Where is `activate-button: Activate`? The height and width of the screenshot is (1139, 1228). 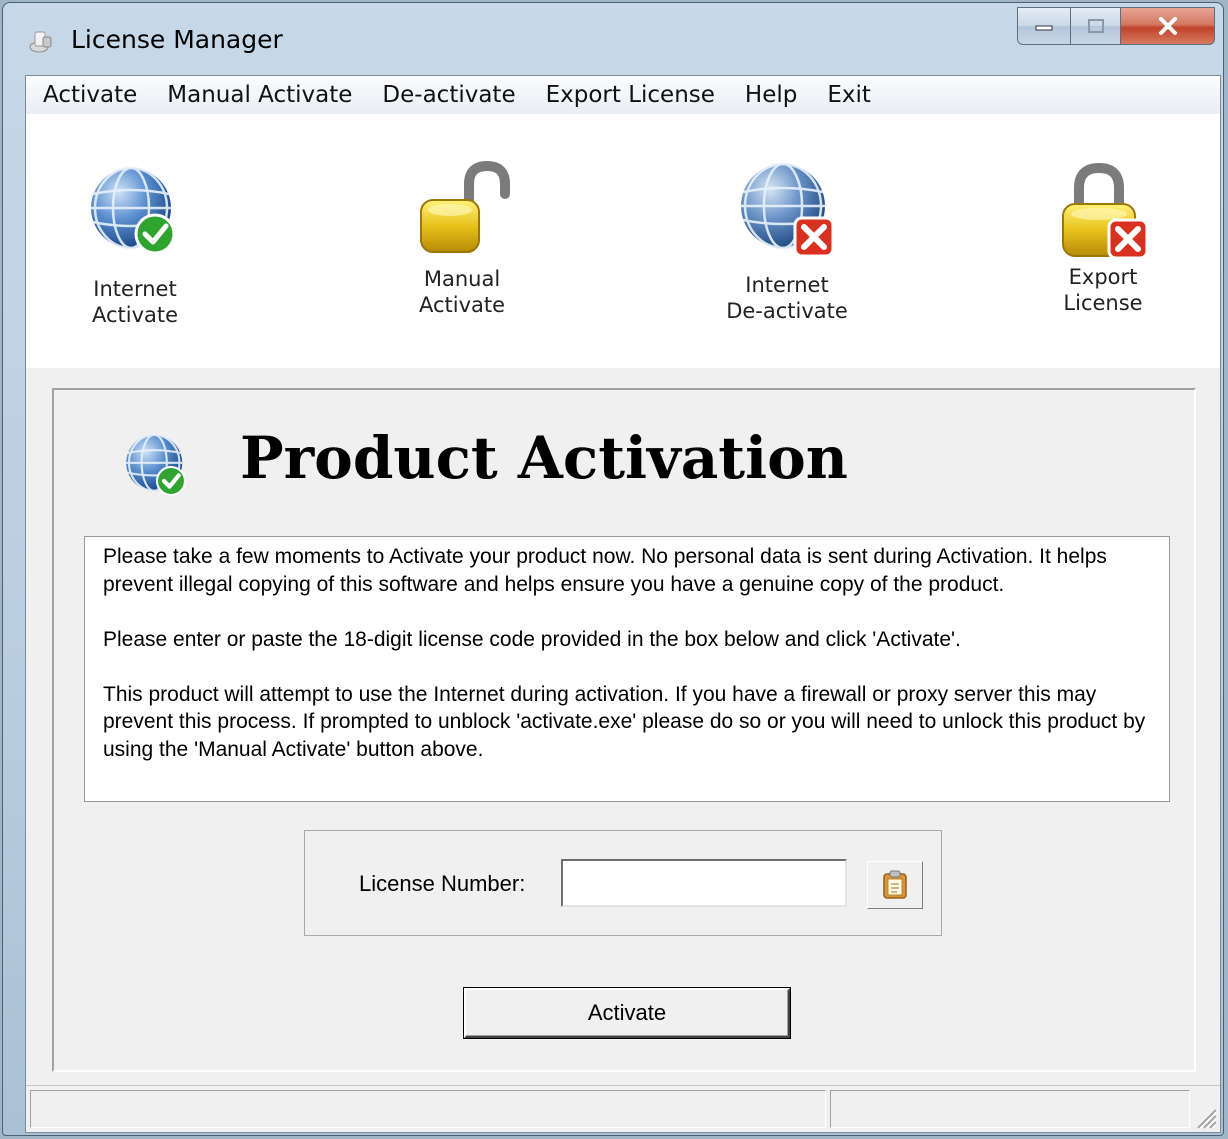
activate-button: Activate is located at coordinates (627, 1013).